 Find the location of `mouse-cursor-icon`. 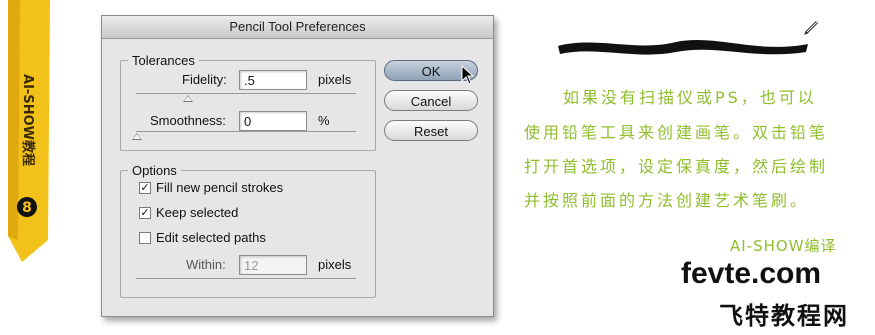

mouse-cursor-icon is located at coordinates (468, 75).